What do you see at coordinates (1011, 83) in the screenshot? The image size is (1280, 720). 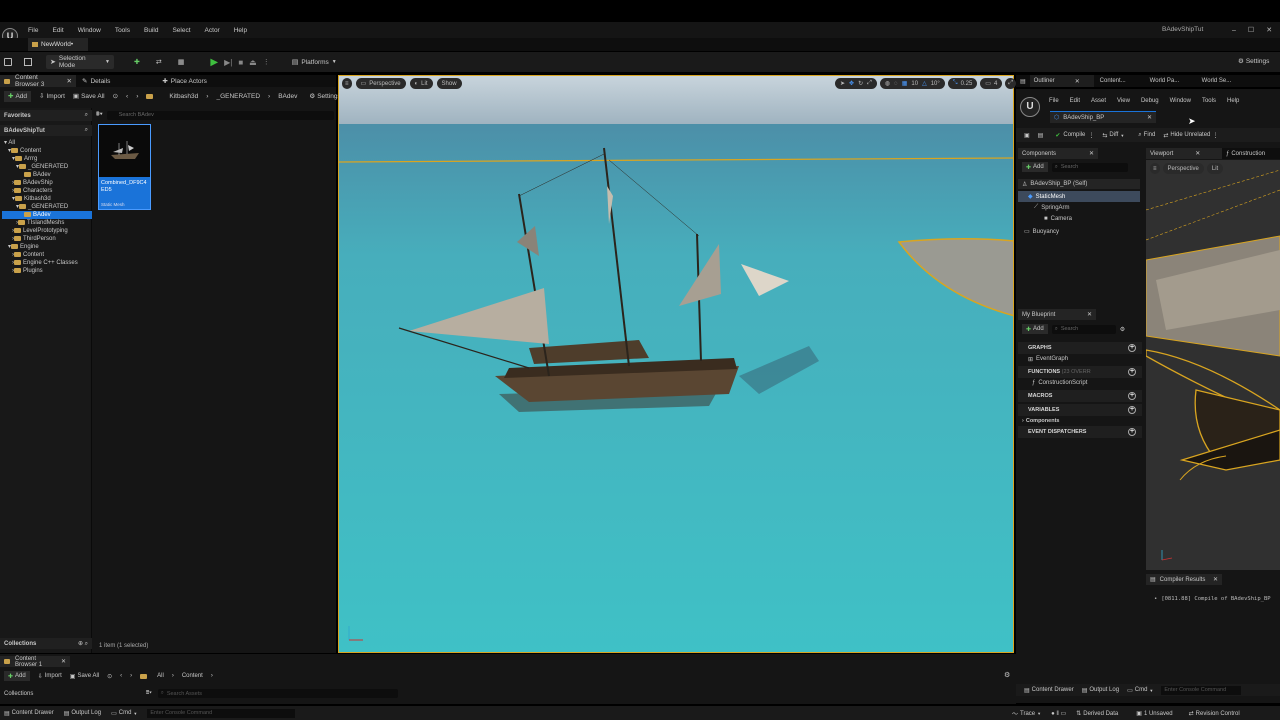 I see `maximize-viewport-icon: ⤢` at bounding box center [1011, 83].